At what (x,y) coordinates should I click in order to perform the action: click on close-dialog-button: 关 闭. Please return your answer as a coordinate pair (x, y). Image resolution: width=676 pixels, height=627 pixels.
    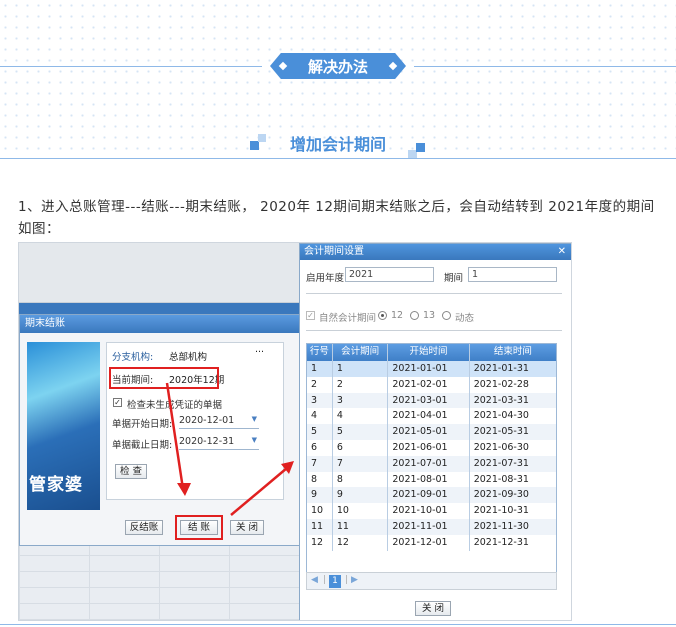
    Looking at the image, I should click on (433, 608).